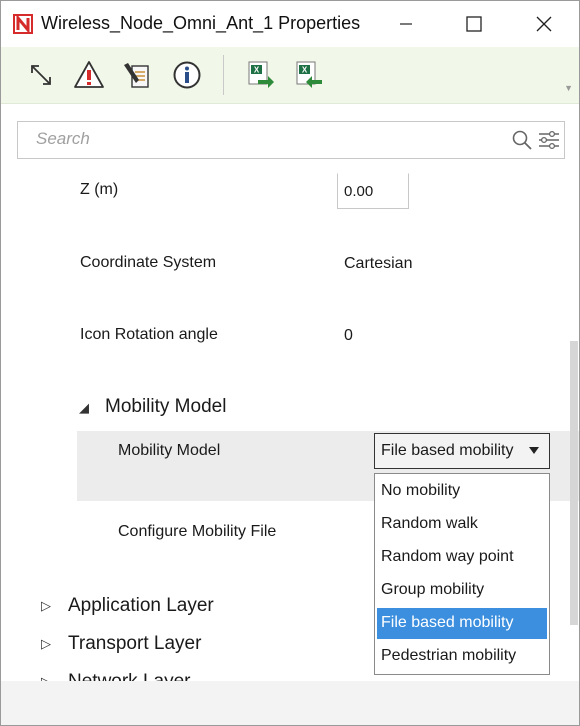 The width and height of the screenshot is (580, 726). Describe the element at coordinates (447, 450) in the screenshot. I see `mobility-model-selected: File based mobility` at that location.